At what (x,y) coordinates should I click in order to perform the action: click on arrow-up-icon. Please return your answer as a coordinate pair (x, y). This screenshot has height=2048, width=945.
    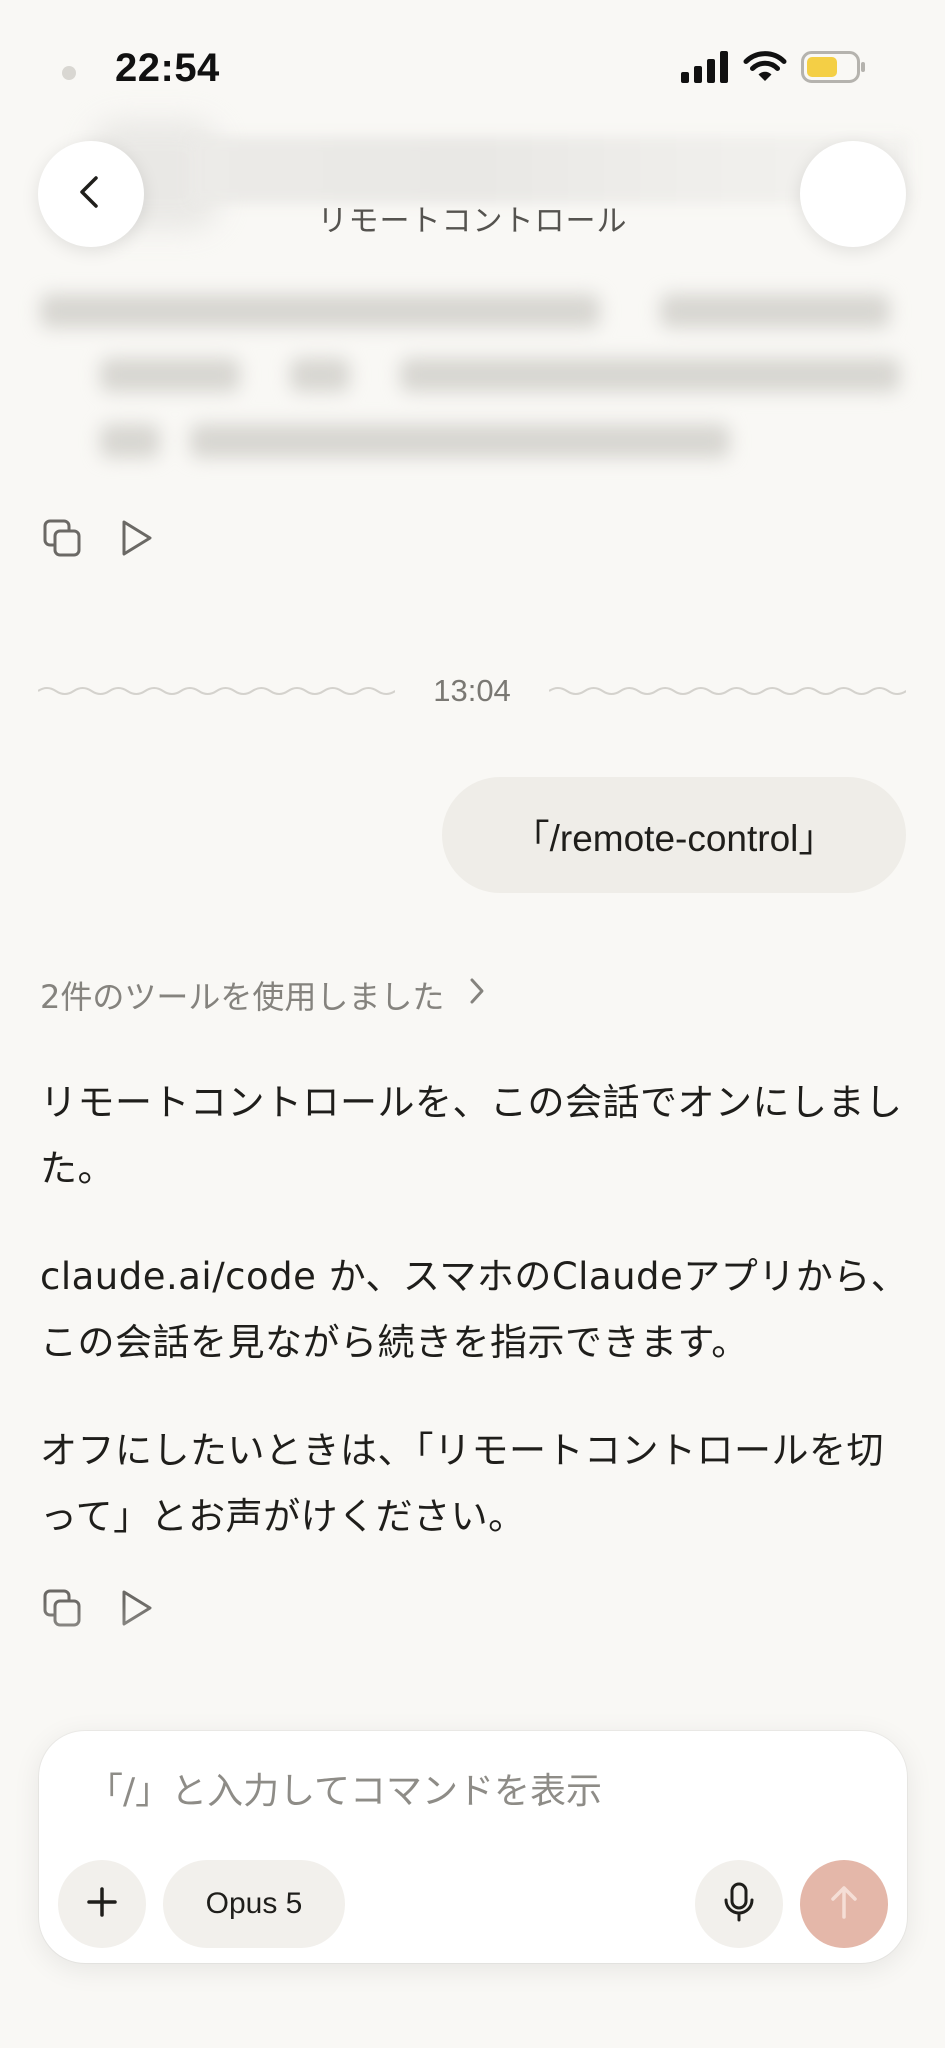
    Looking at the image, I should click on (844, 1904).